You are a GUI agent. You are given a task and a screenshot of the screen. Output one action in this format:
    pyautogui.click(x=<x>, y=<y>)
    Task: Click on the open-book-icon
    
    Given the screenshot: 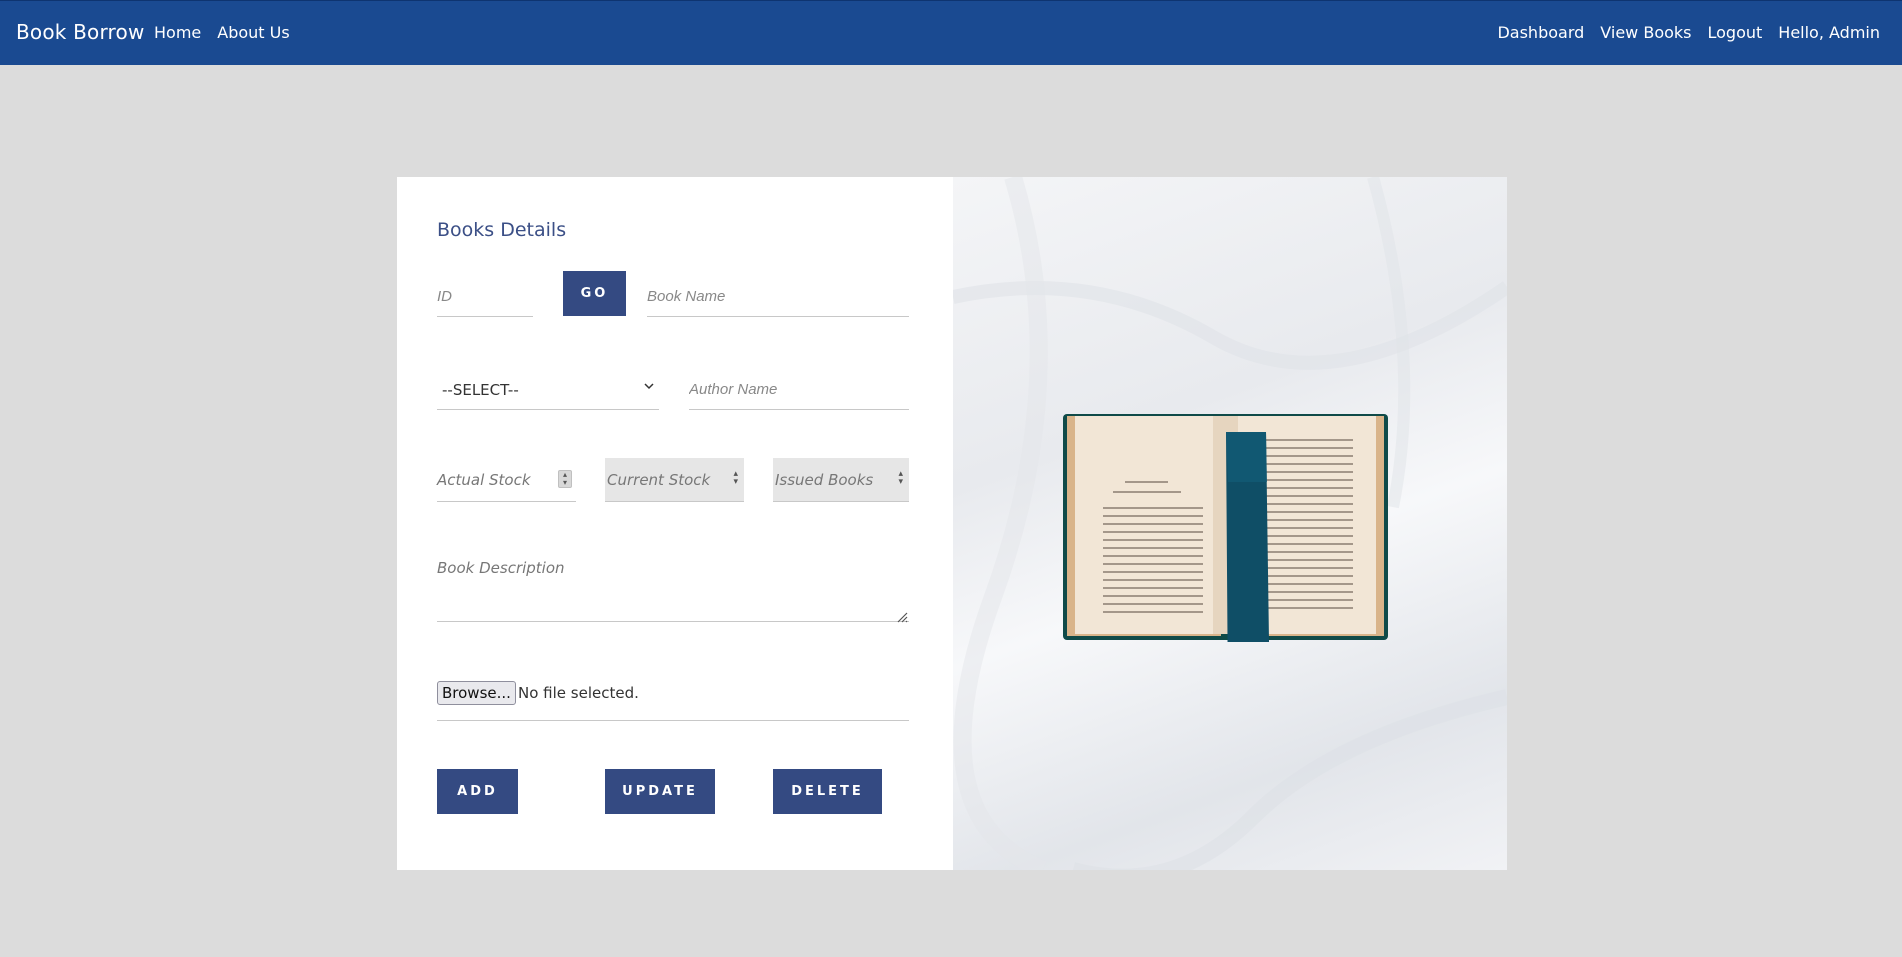 What is the action you would take?
    pyautogui.click(x=1225, y=528)
    